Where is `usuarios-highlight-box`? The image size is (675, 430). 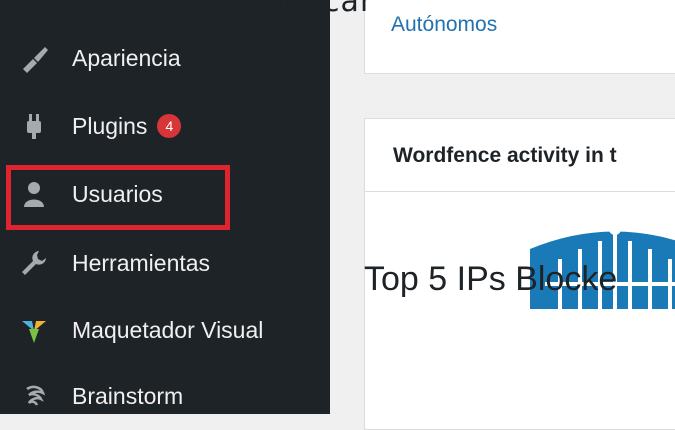 usuarios-highlight-box is located at coordinates (118, 197).